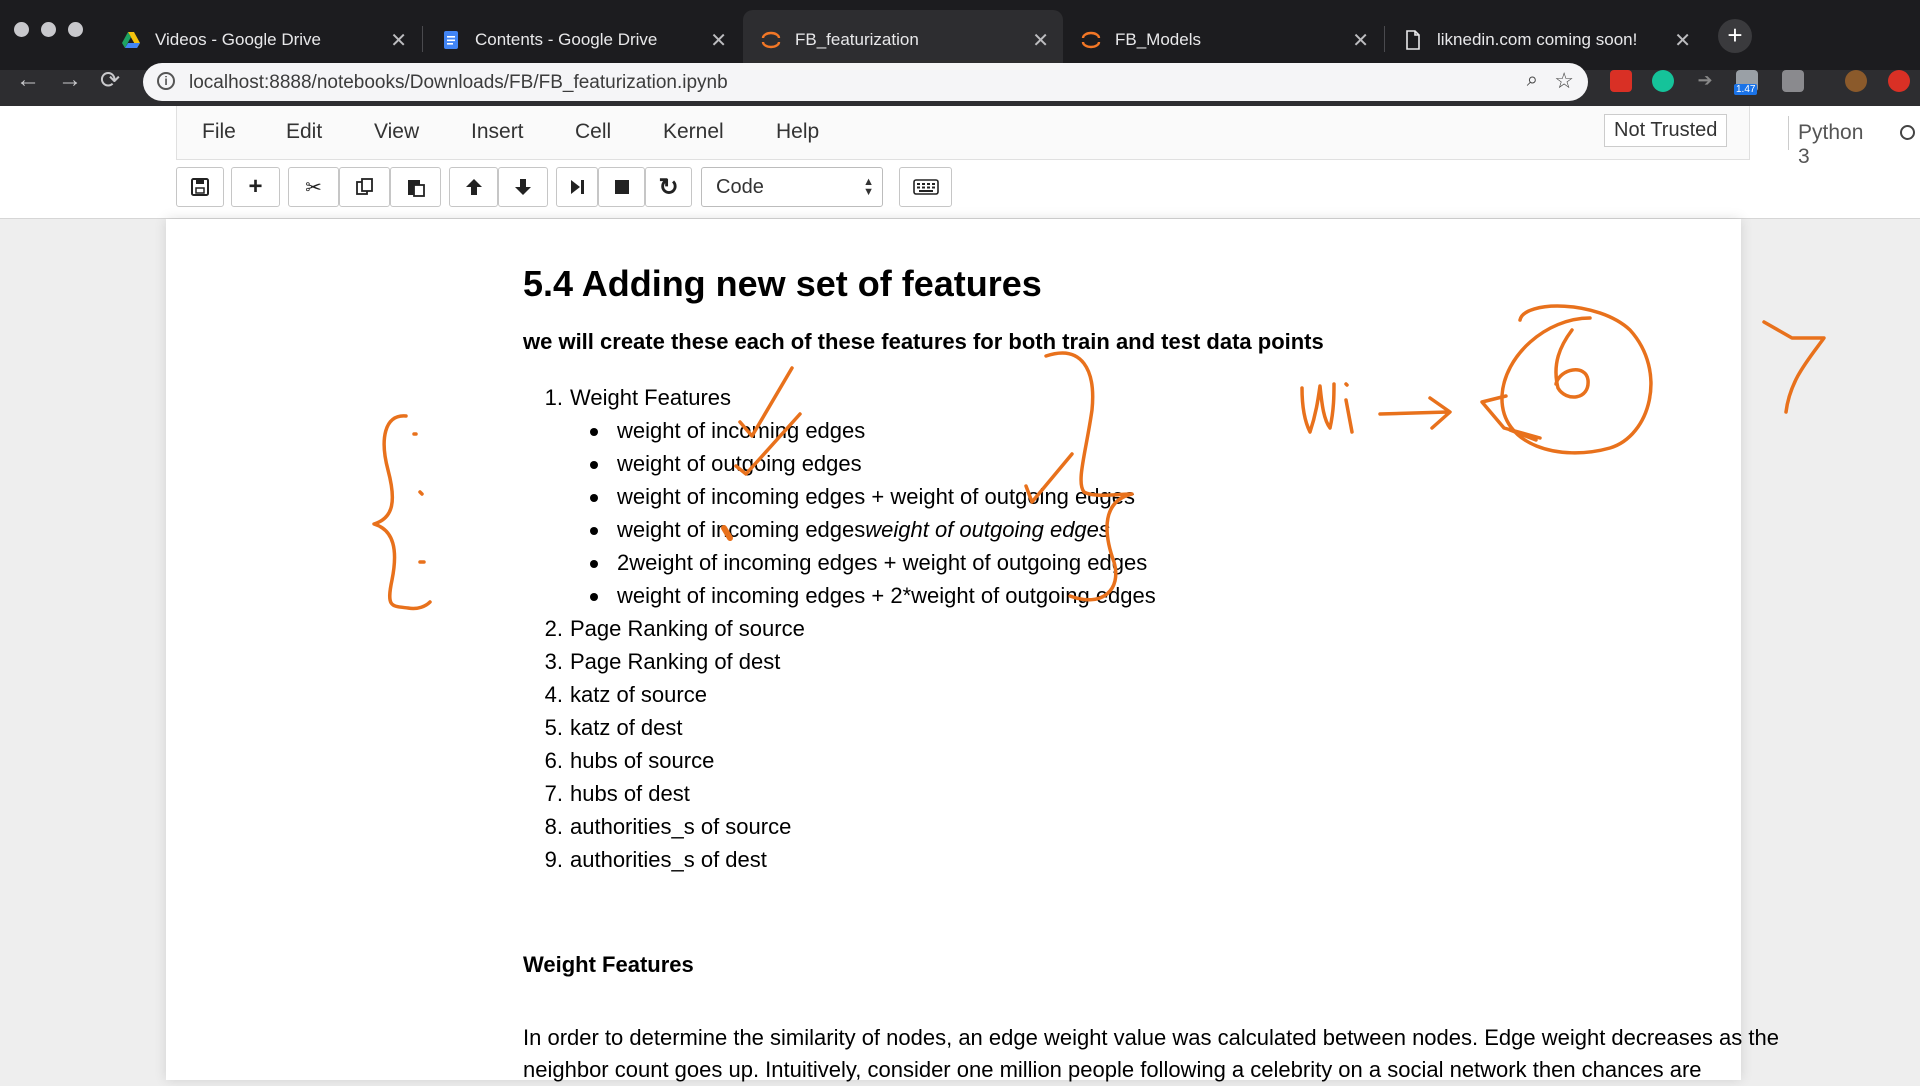 This screenshot has height=1086, width=1920. I want to click on run-button, so click(577, 187).